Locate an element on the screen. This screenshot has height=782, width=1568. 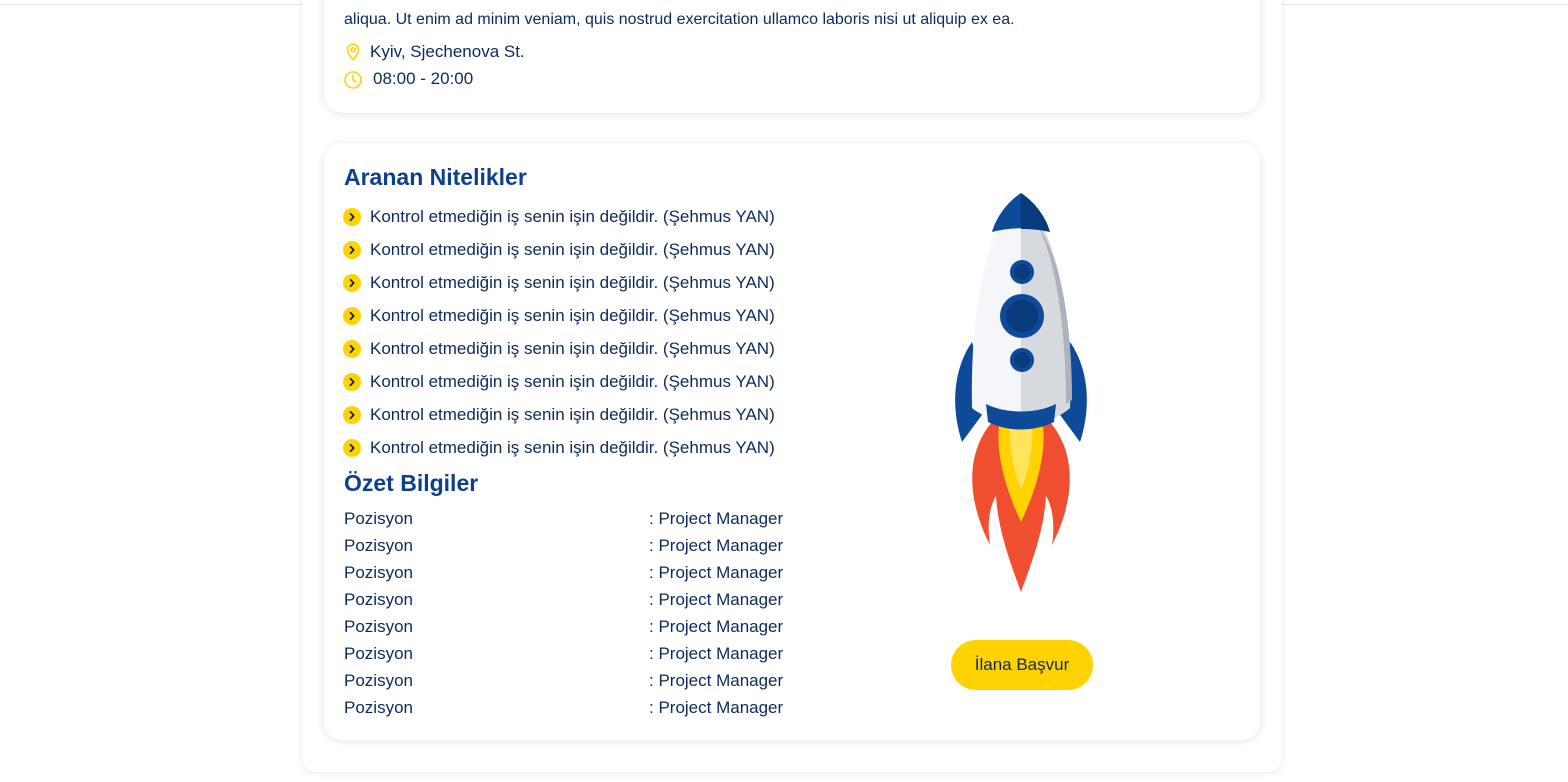
apply-button: İlana Başvur is located at coordinates (1022, 665).